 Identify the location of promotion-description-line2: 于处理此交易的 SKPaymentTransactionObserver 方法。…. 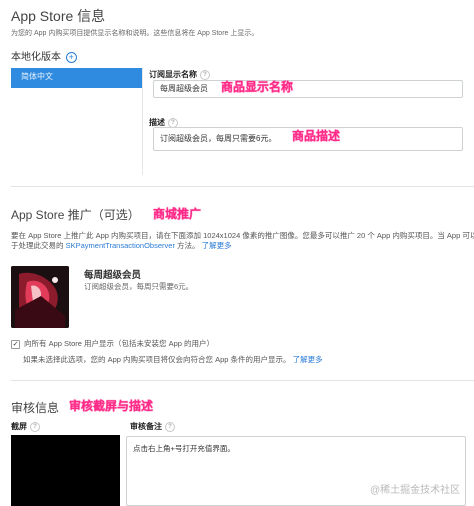
(121, 245).